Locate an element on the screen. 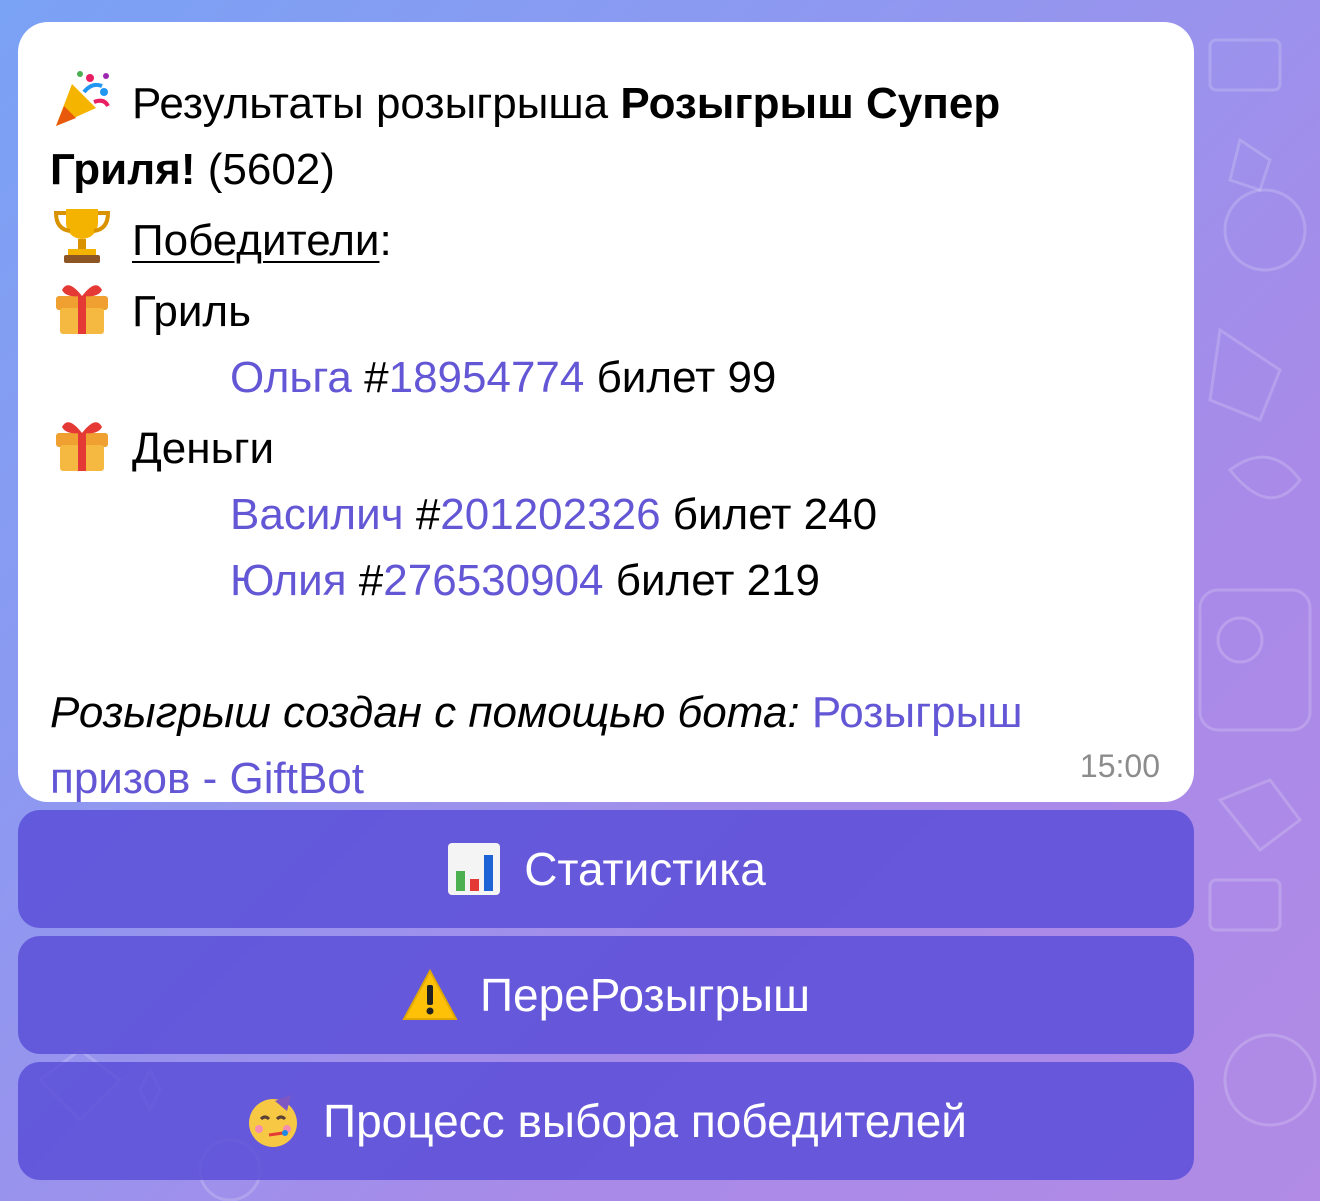 This screenshot has height=1201, width=1320. winners-heading: Победители: is located at coordinates (604, 238).